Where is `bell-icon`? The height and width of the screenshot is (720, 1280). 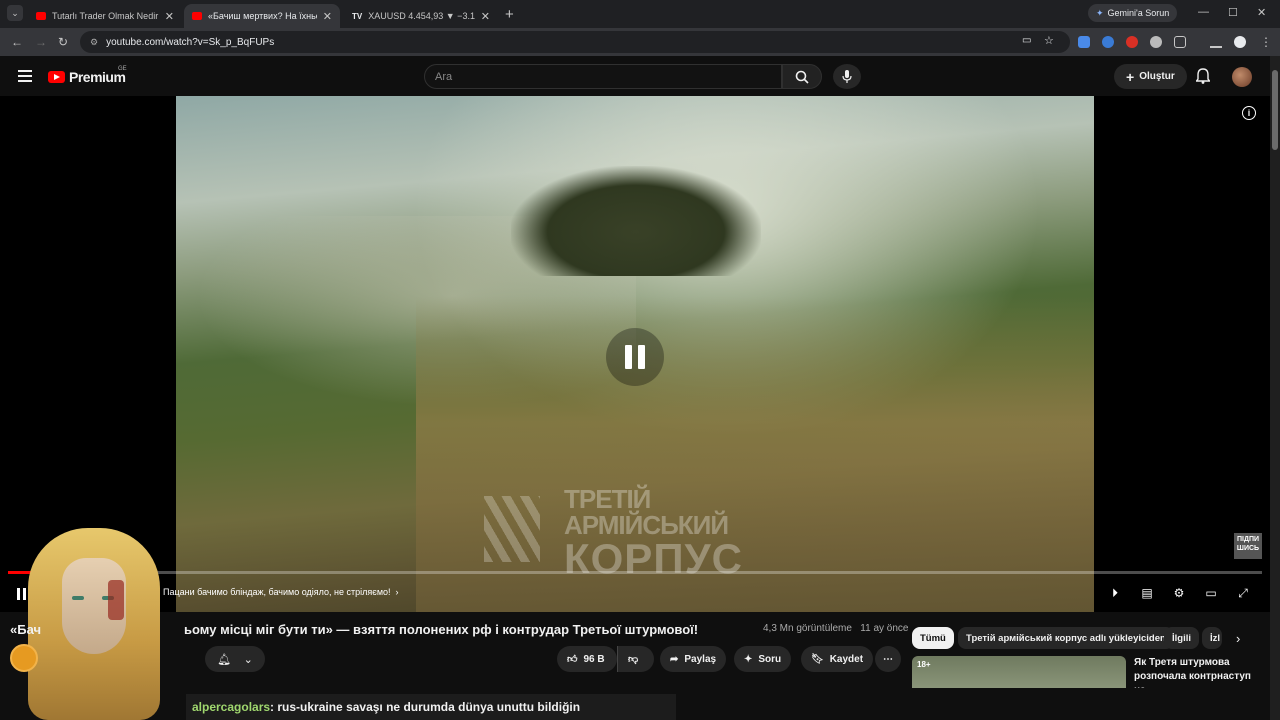 bell-icon is located at coordinates (1203, 76).